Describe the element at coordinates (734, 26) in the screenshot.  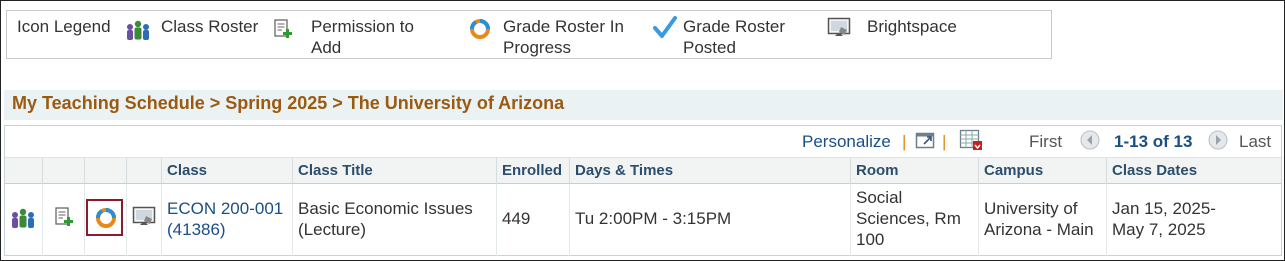
I see `legend-posted-label-1: Grade Roster` at that location.